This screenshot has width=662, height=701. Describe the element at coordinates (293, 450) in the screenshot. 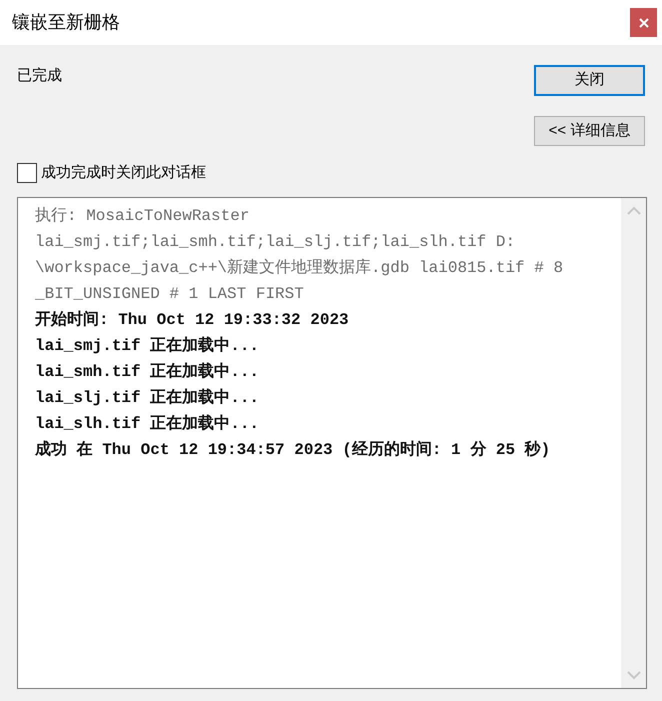

I see `log-line: 成功 在 Thu Oct 12 19:34:57 2023 (经历的时间: 1 分 25 秒)` at that location.